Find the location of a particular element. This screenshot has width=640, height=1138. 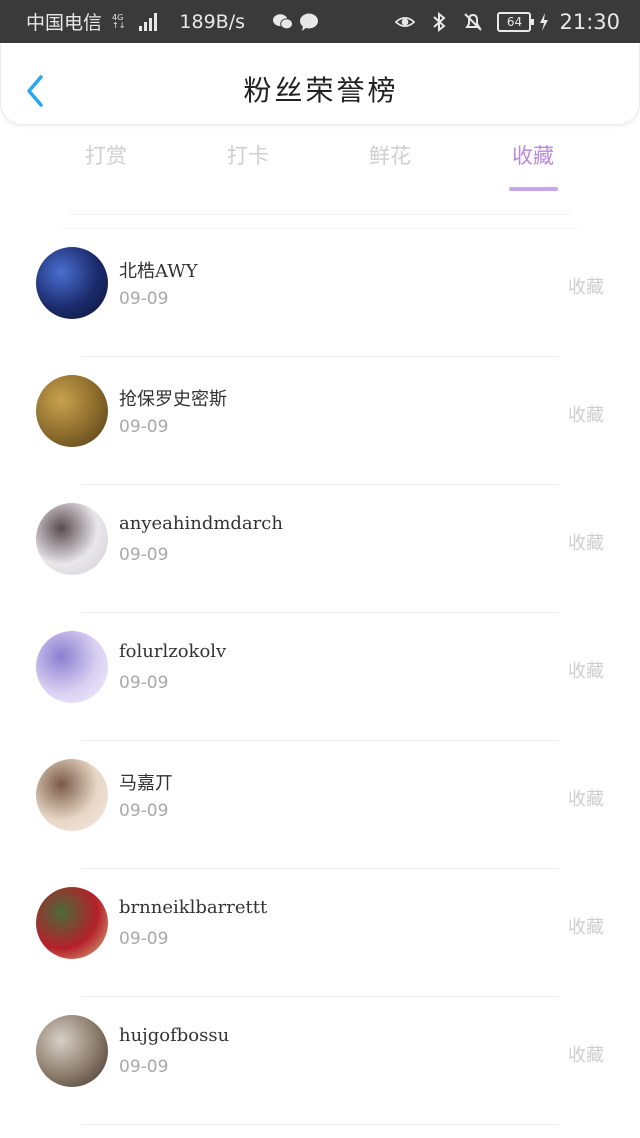

network-type: 4G ↑↓ is located at coordinates (119, 21).